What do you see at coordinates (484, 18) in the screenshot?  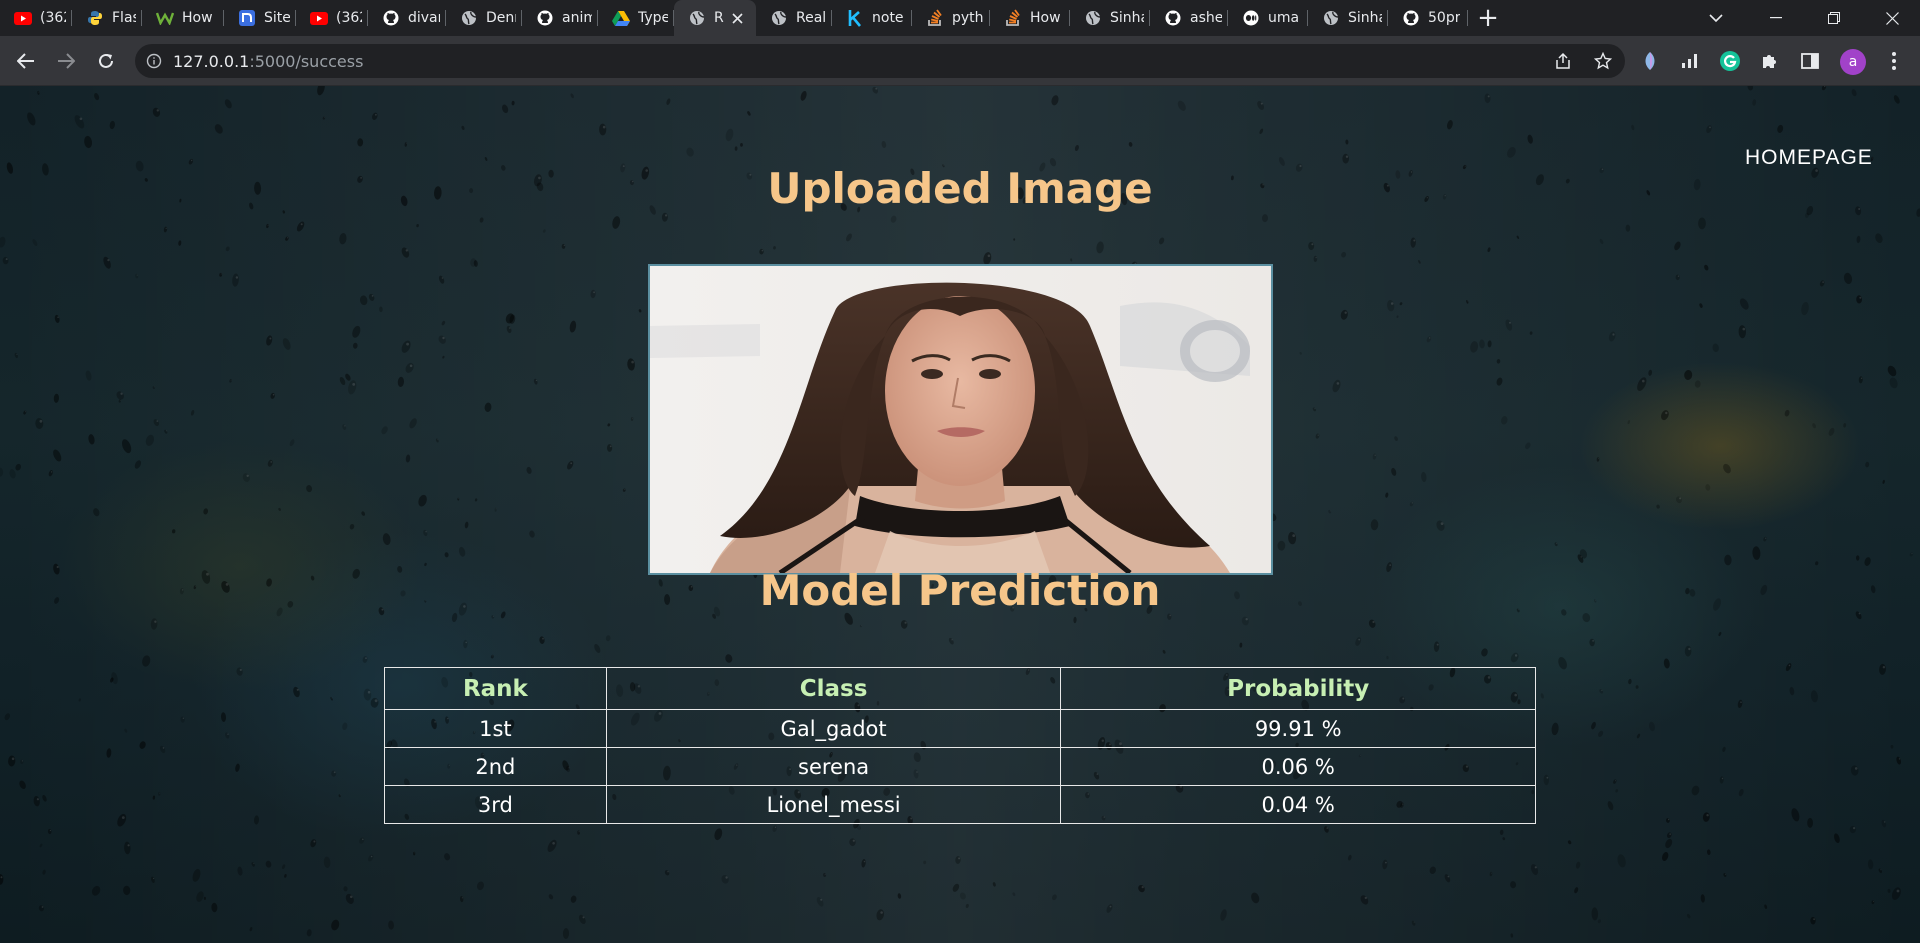 I see `browser-tab: Denn` at bounding box center [484, 18].